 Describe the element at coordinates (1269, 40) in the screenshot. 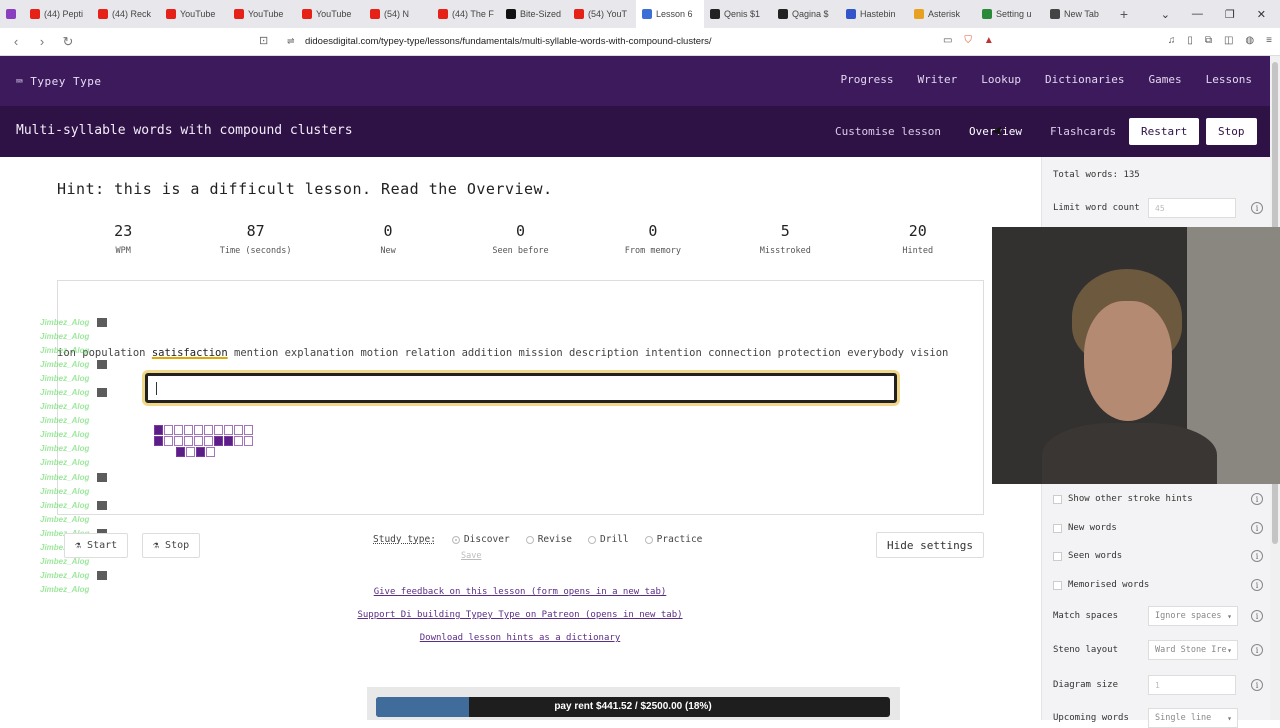

I see `menu-icon: ≡` at that location.